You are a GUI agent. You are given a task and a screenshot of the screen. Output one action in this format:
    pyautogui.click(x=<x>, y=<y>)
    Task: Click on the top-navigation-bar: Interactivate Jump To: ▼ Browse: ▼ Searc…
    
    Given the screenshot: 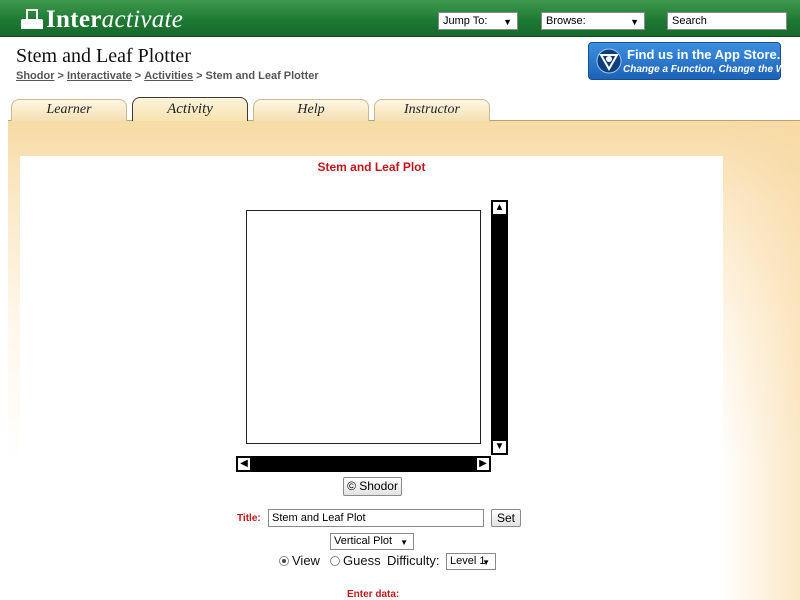 What is the action you would take?
    pyautogui.click(x=400, y=18)
    